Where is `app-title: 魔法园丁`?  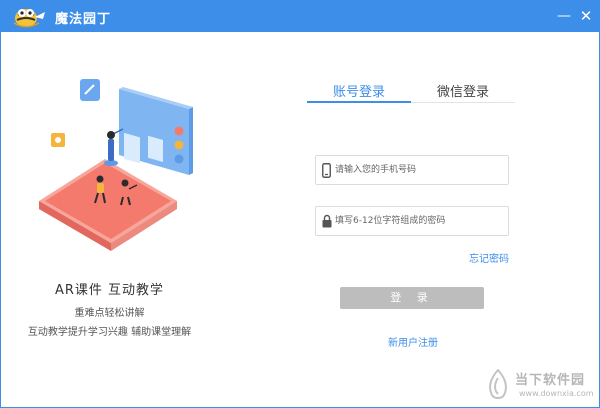 app-title: 魔法园丁 is located at coordinates (83, 19).